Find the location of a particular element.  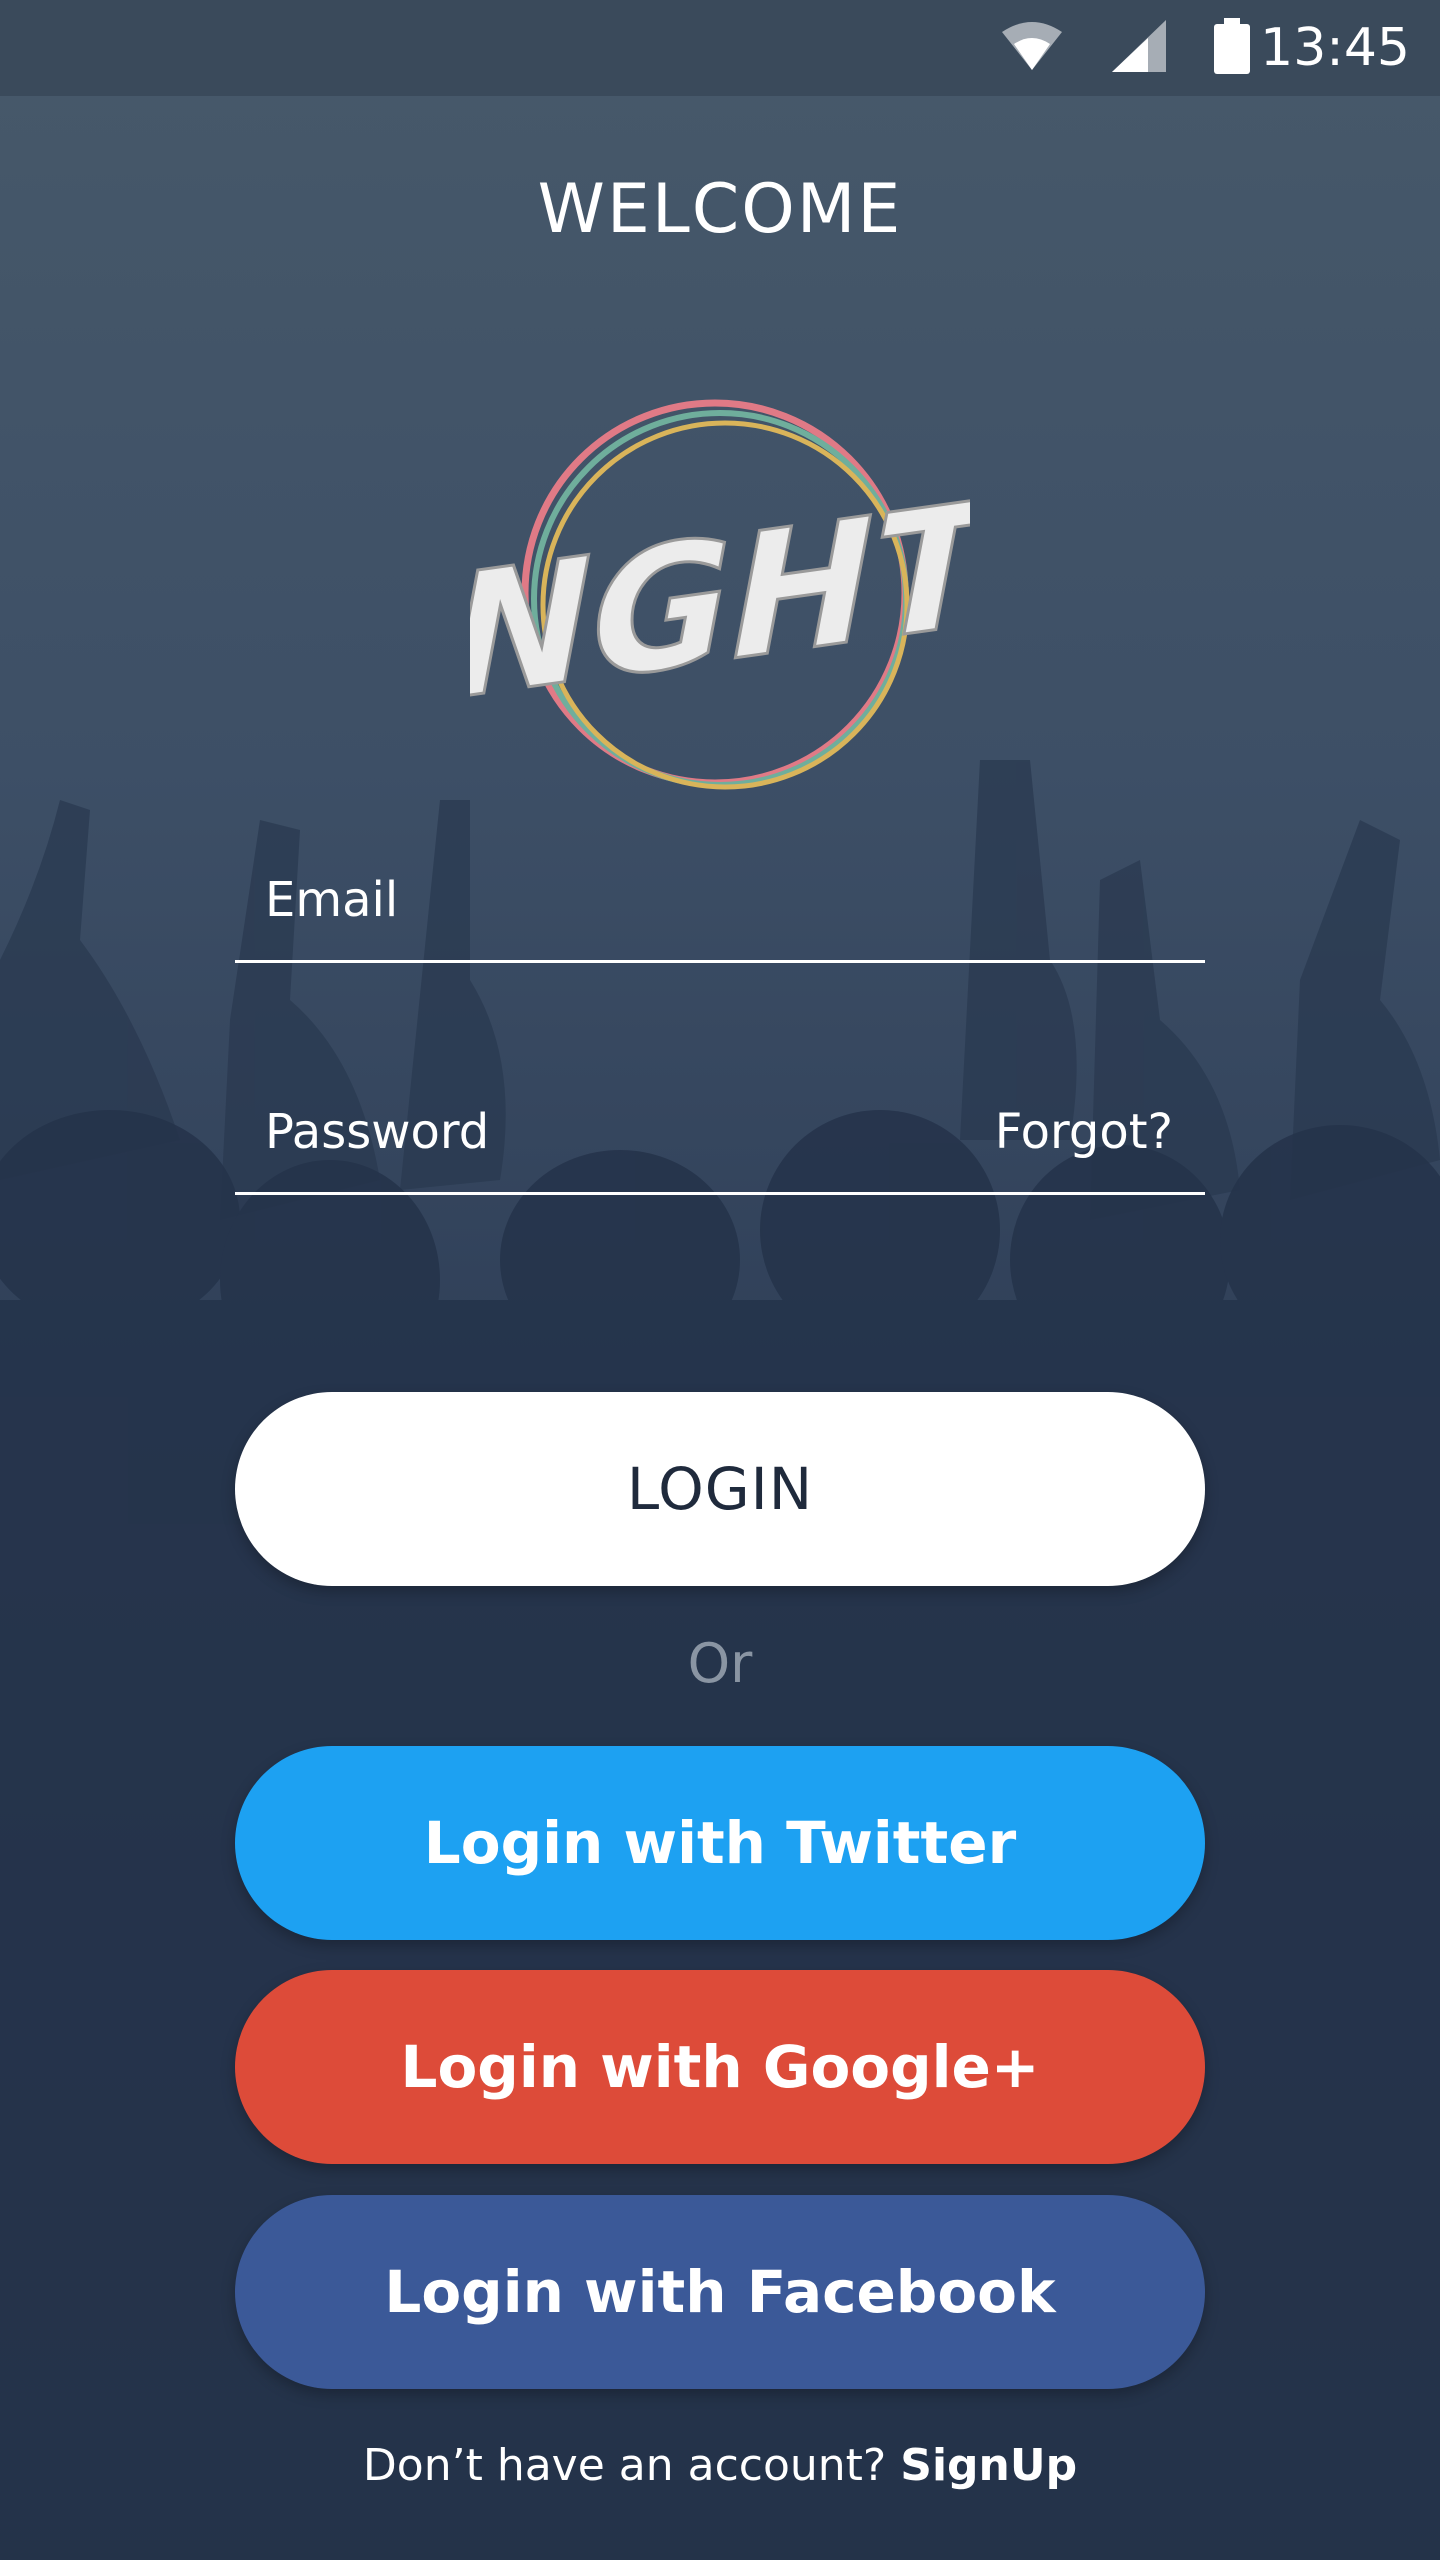

signup-prompt: Don’t have an account? SignUp is located at coordinates (720, 2465).